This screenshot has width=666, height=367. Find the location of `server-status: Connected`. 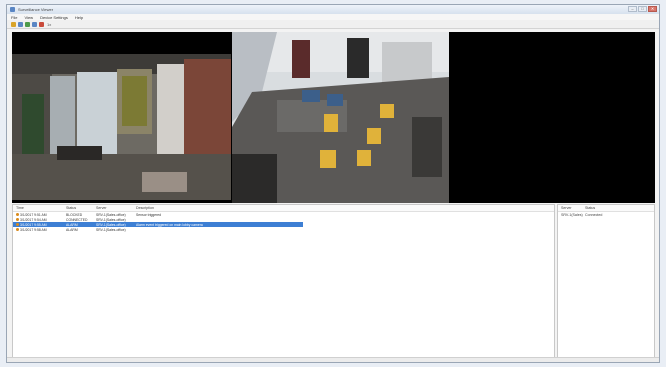

server-status: Connected is located at coordinates (594, 214).